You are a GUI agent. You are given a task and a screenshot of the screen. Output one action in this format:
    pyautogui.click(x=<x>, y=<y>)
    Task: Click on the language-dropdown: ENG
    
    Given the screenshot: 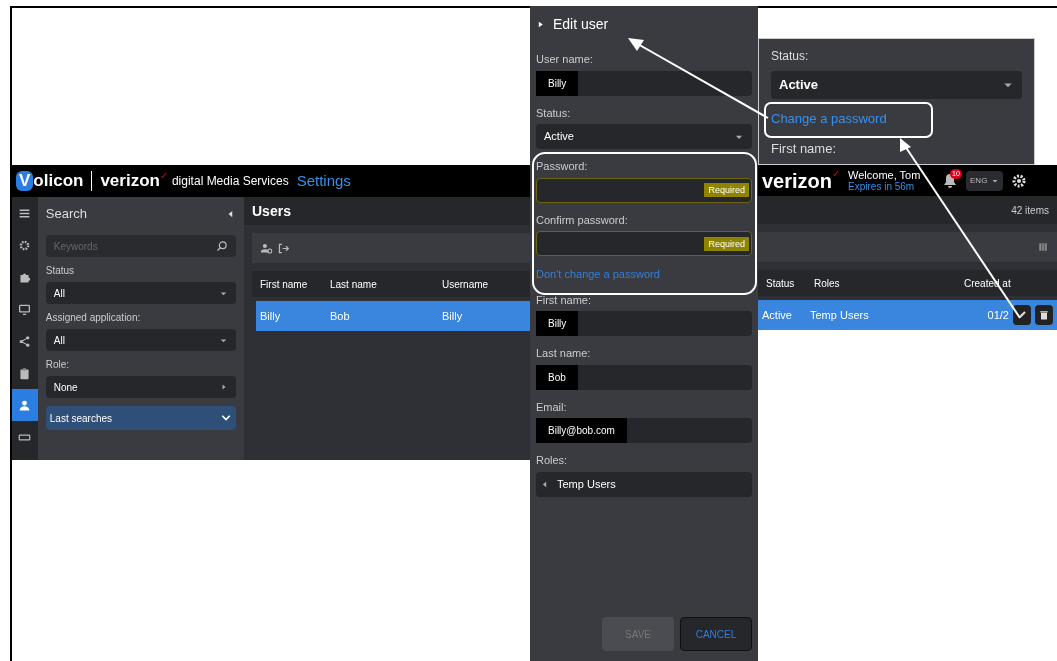 What is the action you would take?
    pyautogui.click(x=985, y=180)
    